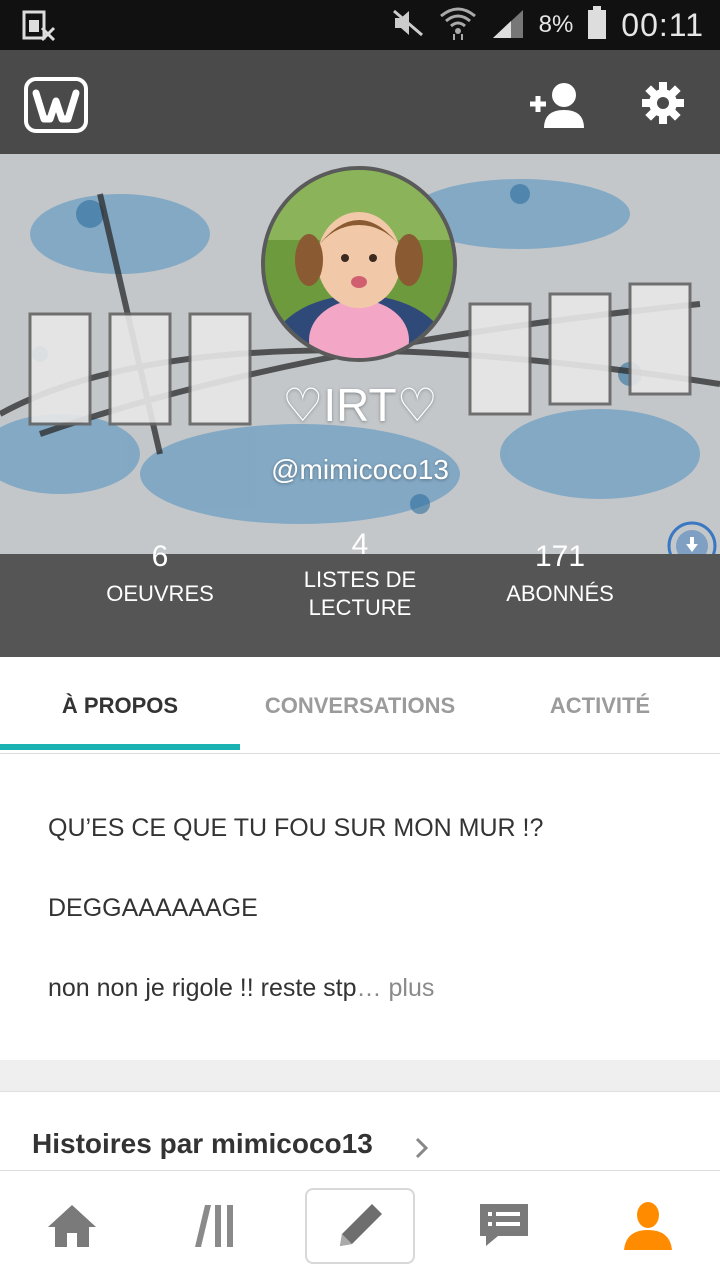  I want to click on profile-tabs: À PROPOS CONVERSATIONS ACTIVITÉ, so click(360, 705).